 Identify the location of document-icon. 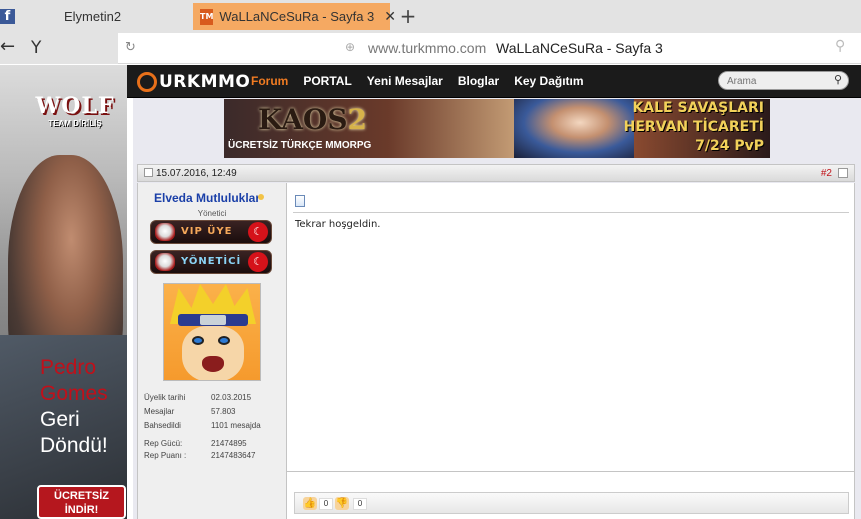
(300, 201).